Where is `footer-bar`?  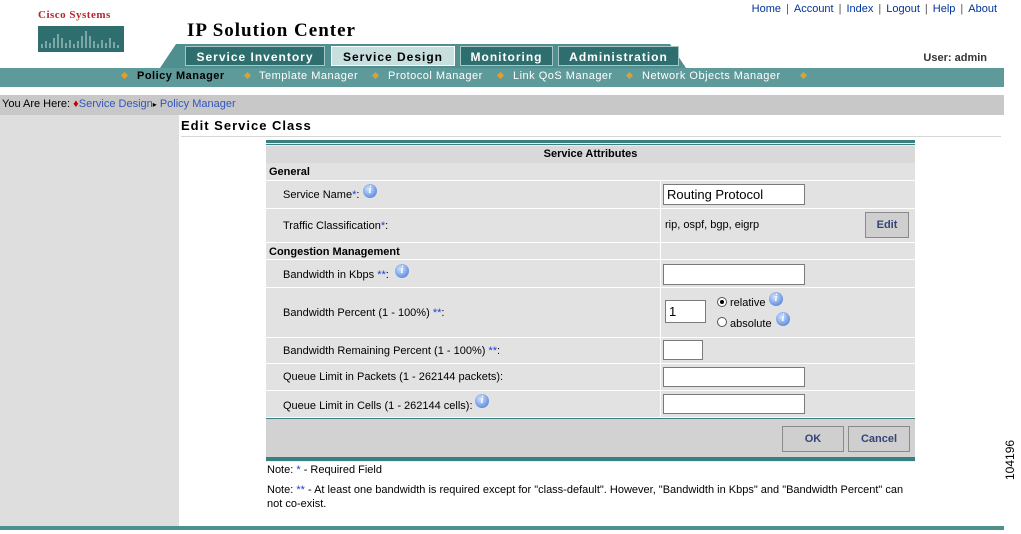 footer-bar is located at coordinates (502, 528).